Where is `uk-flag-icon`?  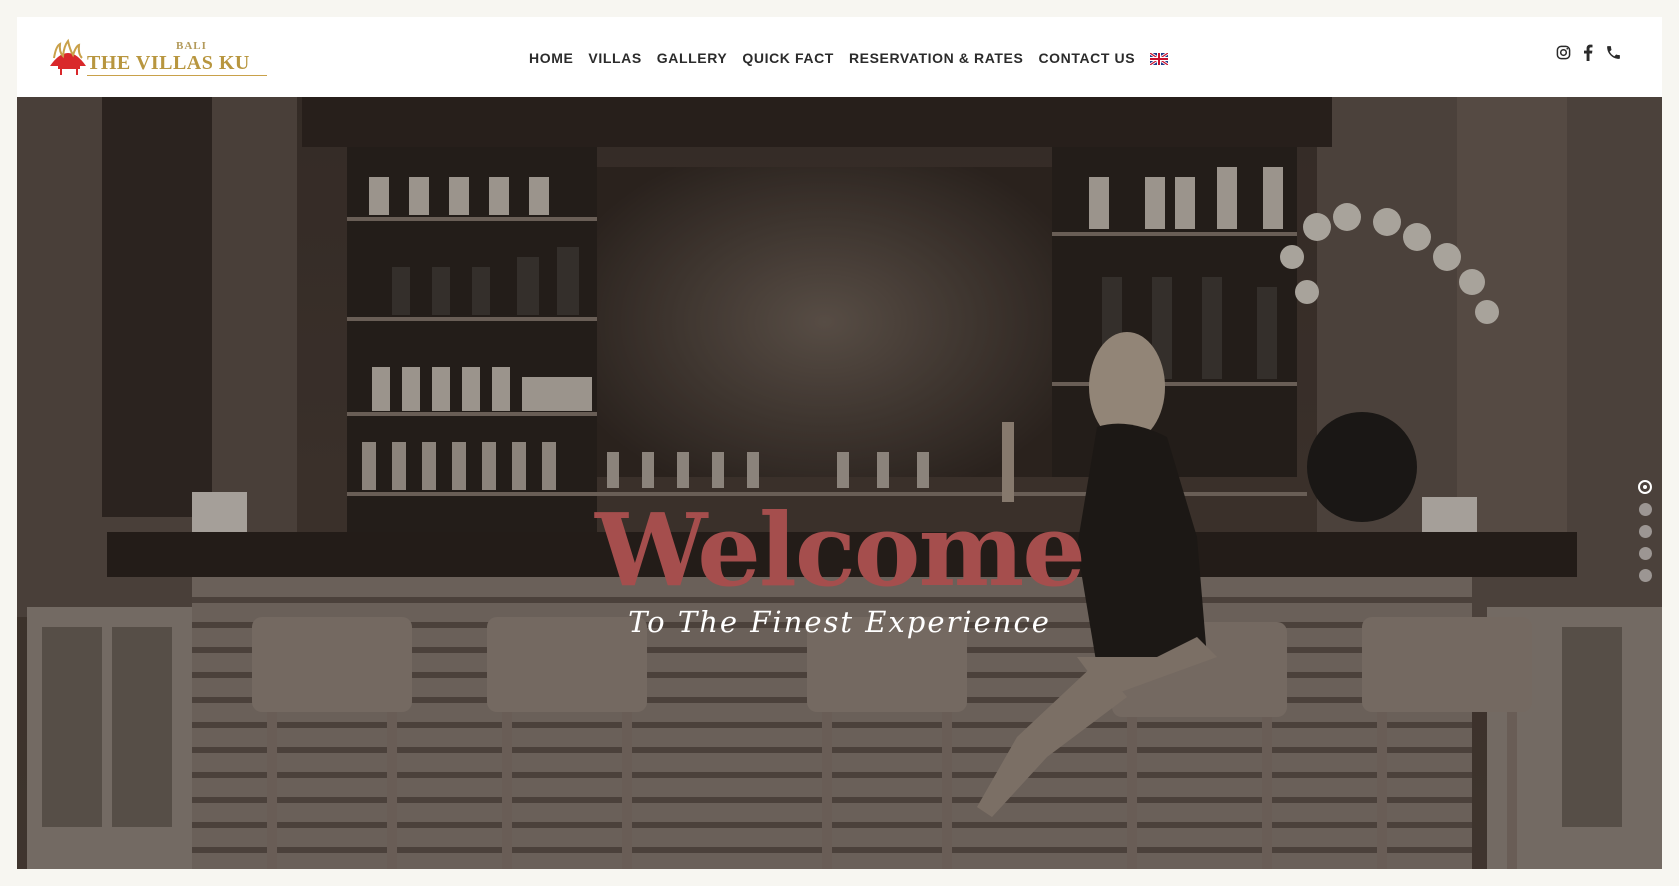
uk-flag-icon is located at coordinates (1159, 59).